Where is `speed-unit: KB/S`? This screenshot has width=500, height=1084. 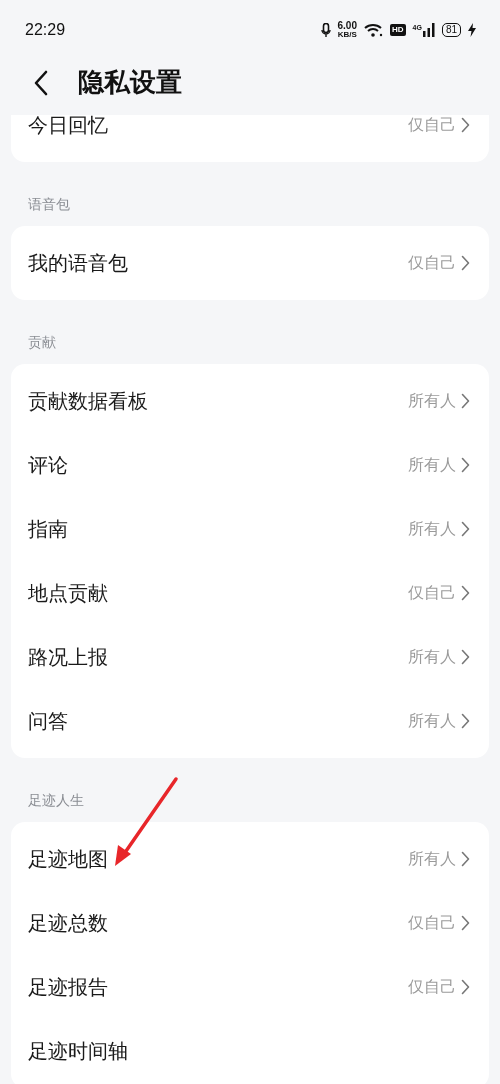 speed-unit: KB/S is located at coordinates (347, 35).